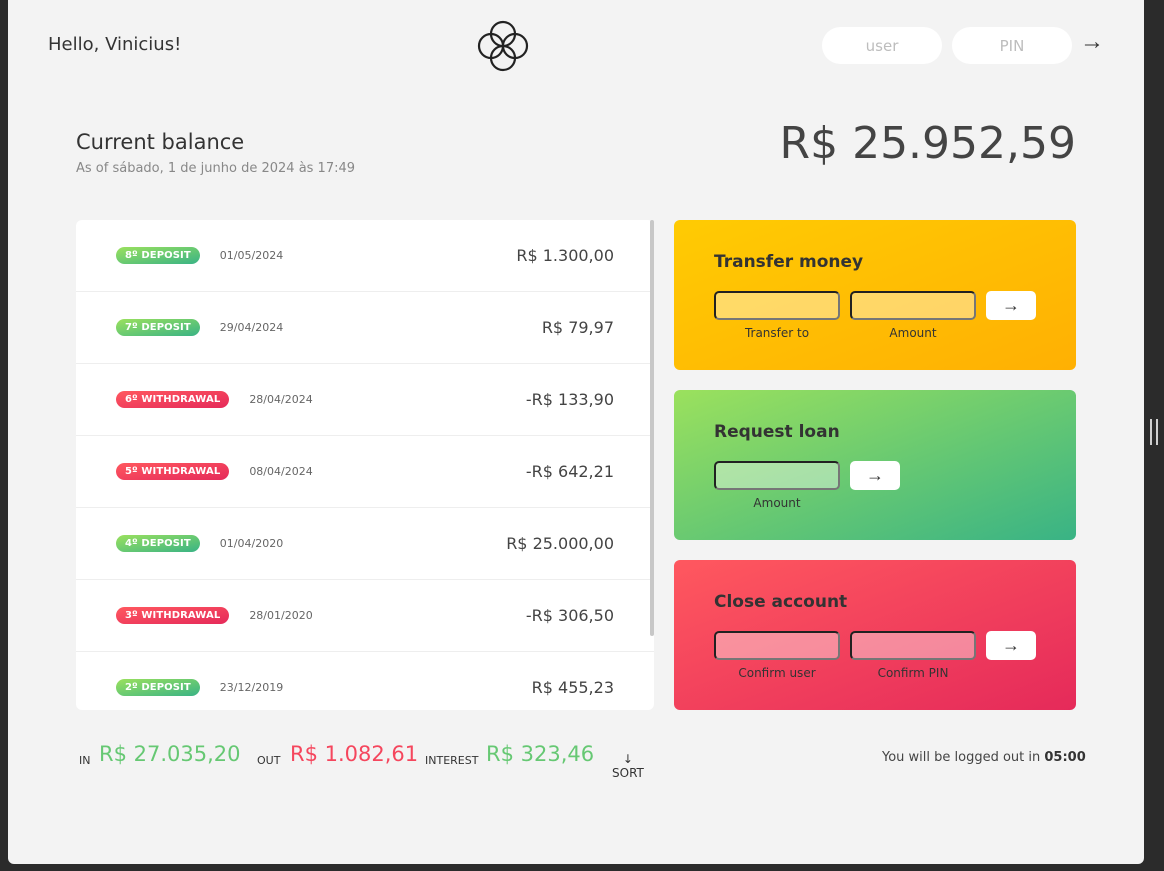  Describe the element at coordinates (365, 544) in the screenshot. I see `movement-row: 4º DEPOSIT 01/04/2020 R$ 25.000,00` at that location.